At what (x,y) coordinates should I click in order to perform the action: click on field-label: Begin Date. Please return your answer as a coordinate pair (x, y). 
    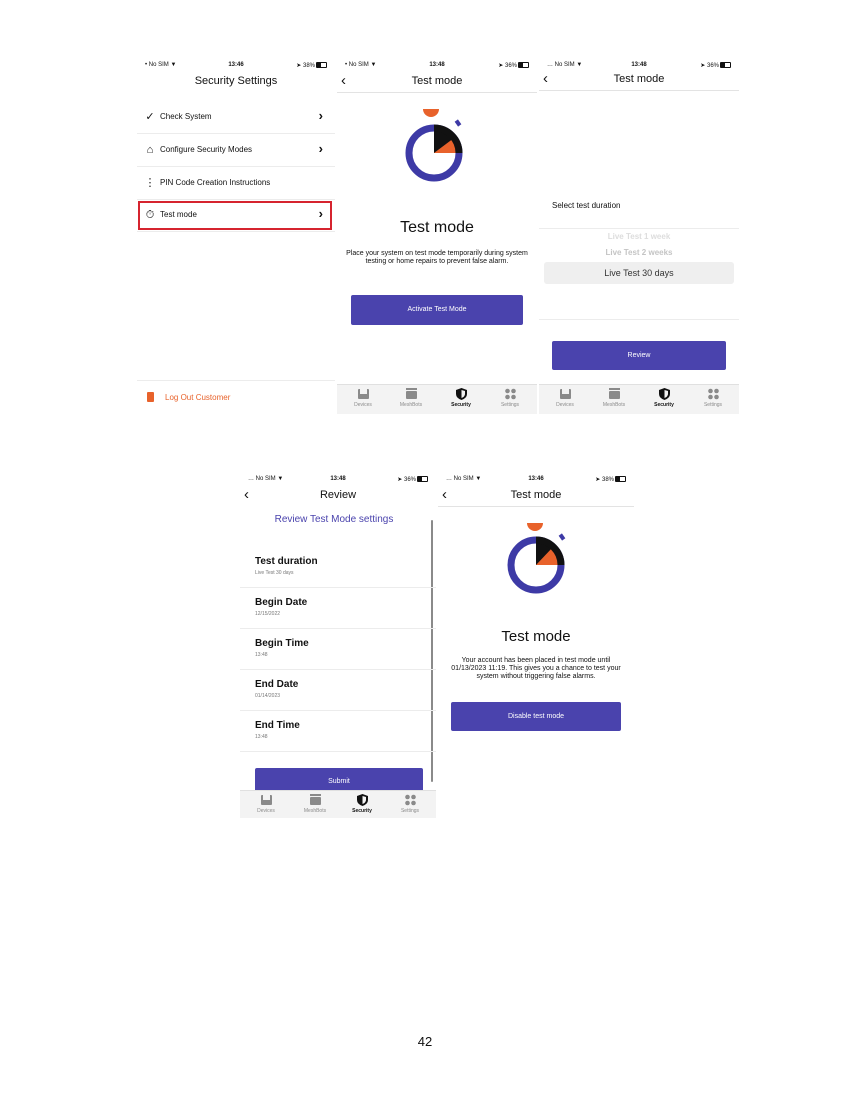
    Looking at the image, I should click on (281, 602).